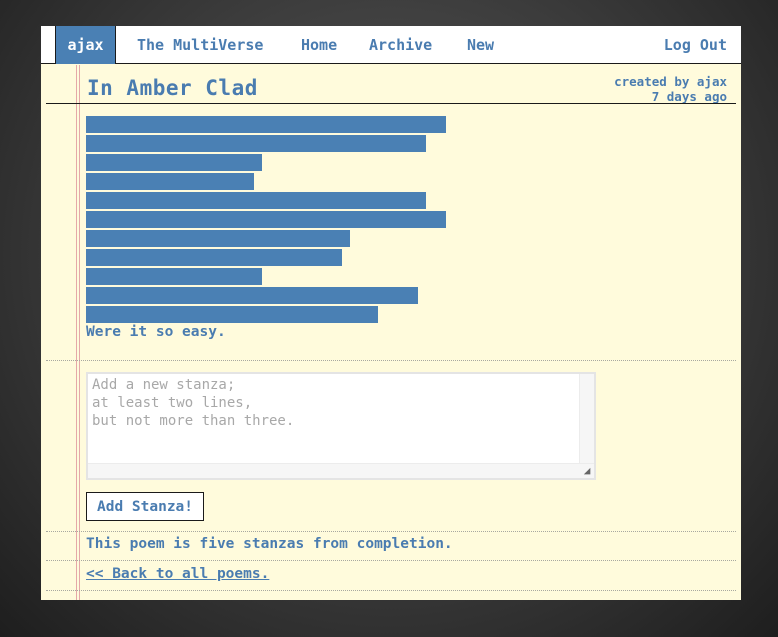  Describe the element at coordinates (586, 419) in the screenshot. I see `vertical-scrollbar` at that location.